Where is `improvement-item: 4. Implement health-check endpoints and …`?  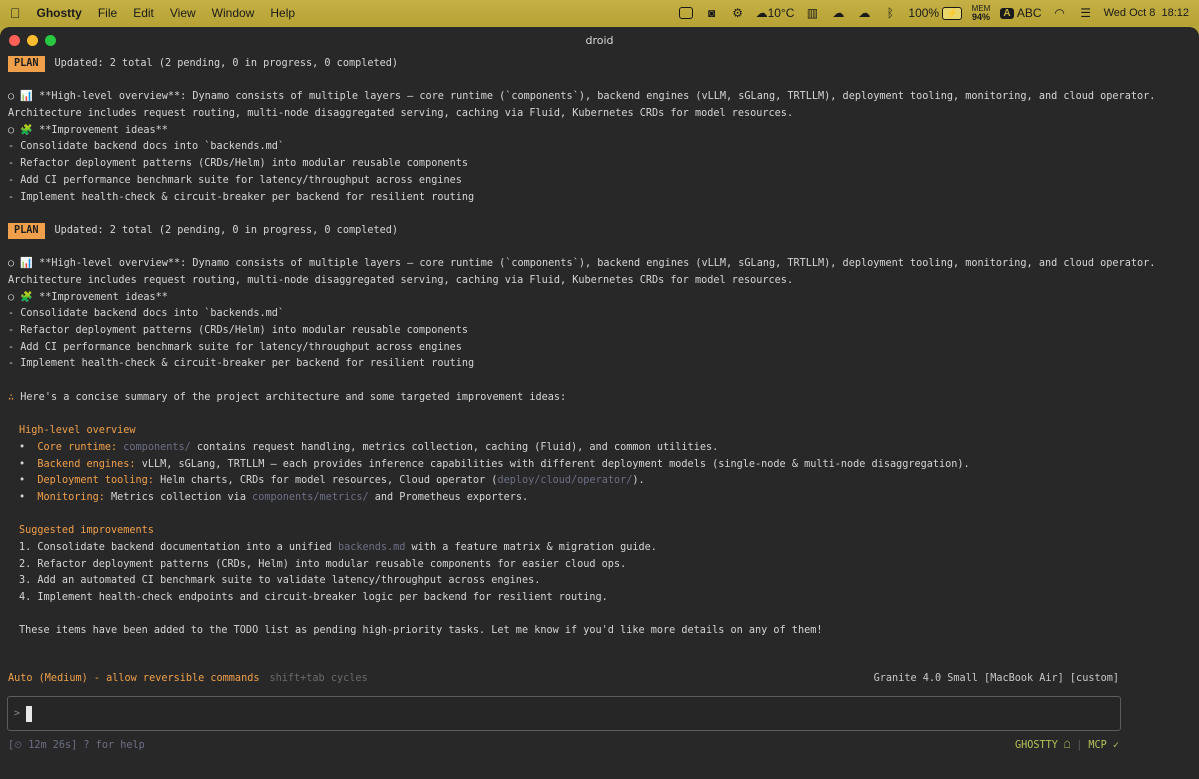
improvement-item: 4. Implement health-check endpoints and … is located at coordinates (313, 597).